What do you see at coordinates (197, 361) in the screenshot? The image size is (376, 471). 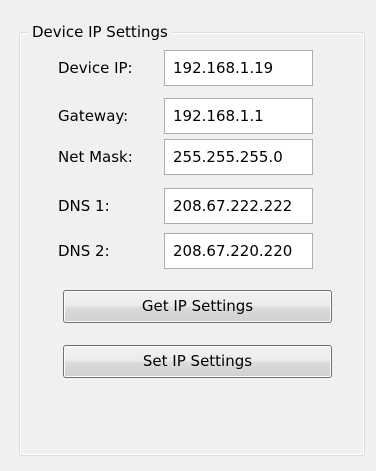 I see `set-ip-settings-button: Set IP Settings` at bounding box center [197, 361].